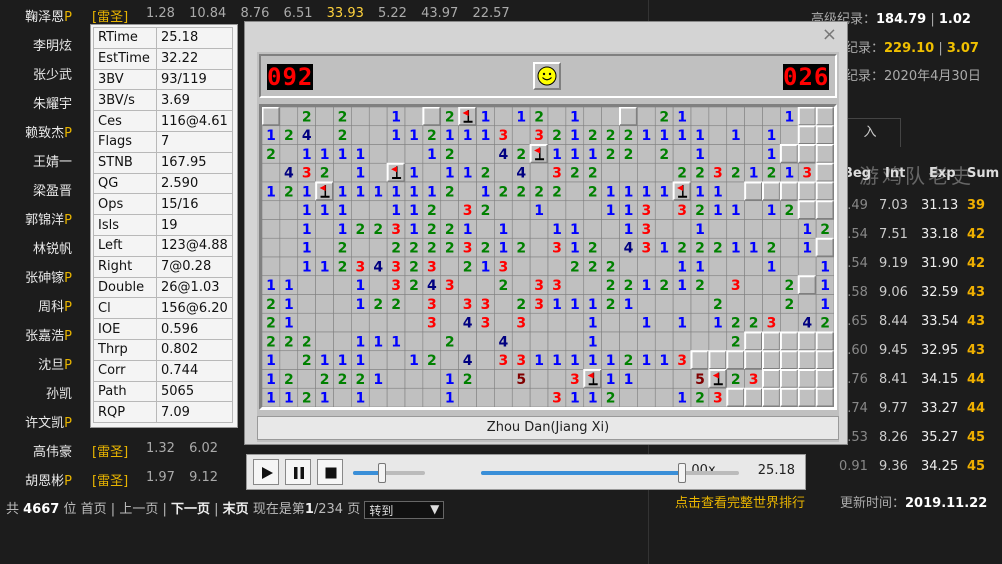 This screenshot has height=564, width=1002. What do you see at coordinates (48, 218) in the screenshot?
I see `player-name-link: 郭锦洋P` at bounding box center [48, 218].